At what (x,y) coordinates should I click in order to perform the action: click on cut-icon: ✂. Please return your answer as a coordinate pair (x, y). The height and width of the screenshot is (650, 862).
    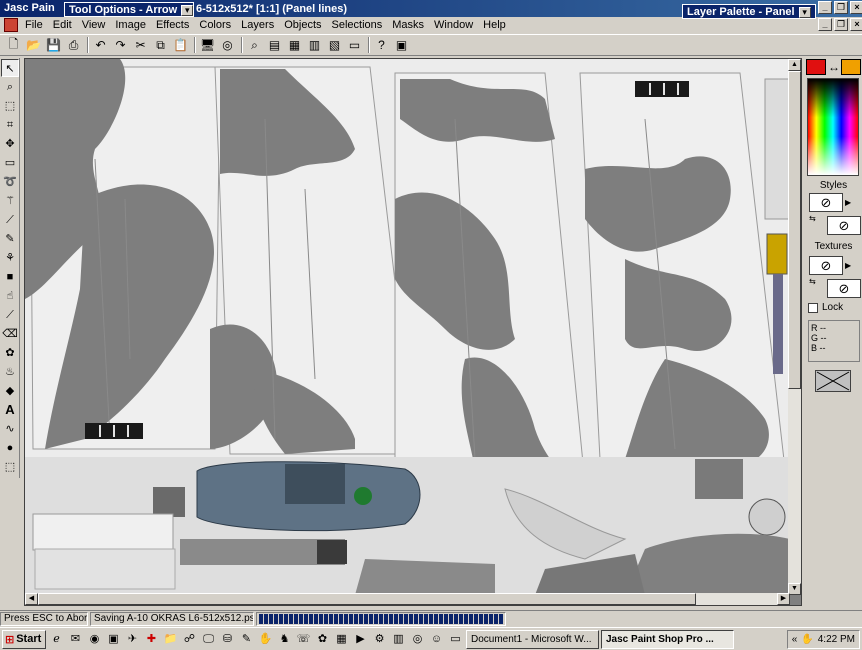
    Looking at the image, I should click on (140, 45).